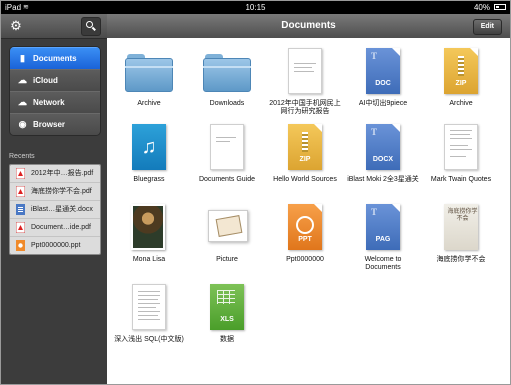 Image resolution: width=511 pixels, height=385 pixels. I want to click on status-bar: iPad ≋ 10:15 40%, so click(255, 7).